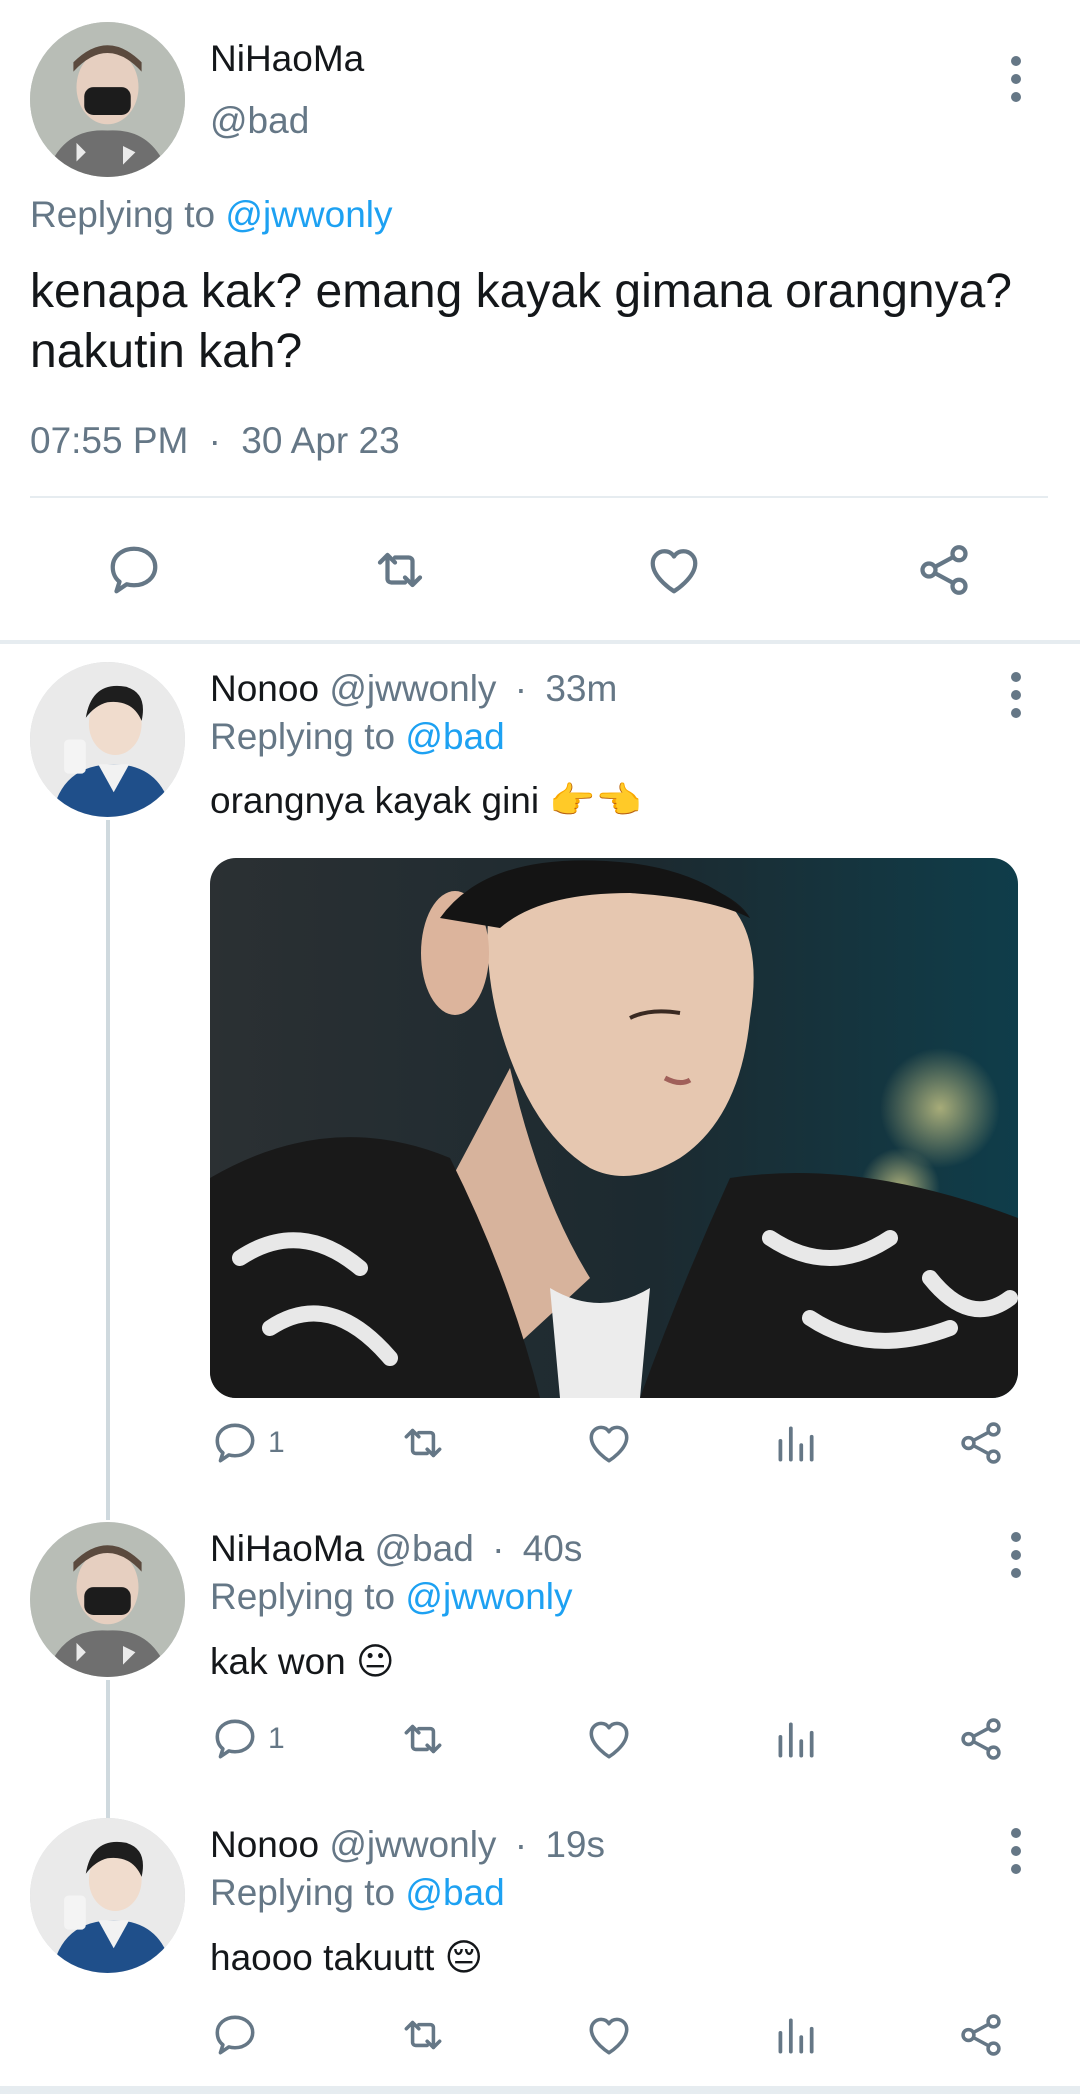  I want to click on reply-time: 33m, so click(581, 688).